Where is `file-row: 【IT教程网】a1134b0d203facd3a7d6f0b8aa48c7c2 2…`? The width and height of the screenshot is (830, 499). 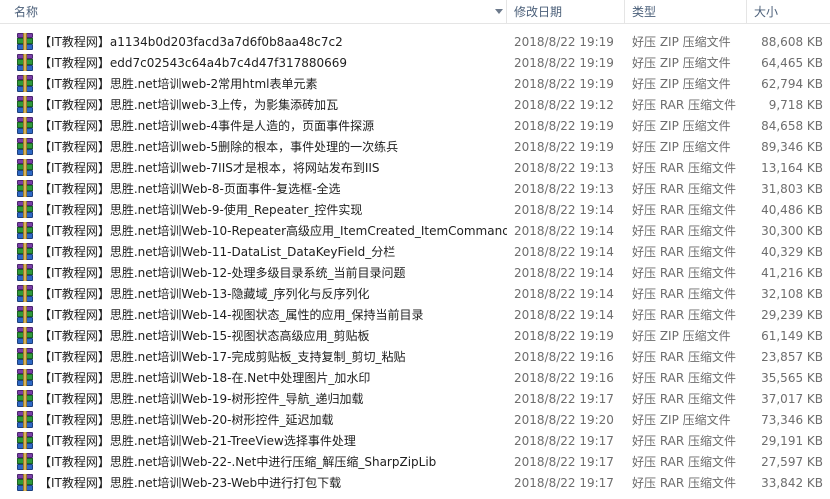
file-row: 【IT教程网】a1134b0d203facd3a7d6f0b8aa48c7c2 2… is located at coordinates (415, 41).